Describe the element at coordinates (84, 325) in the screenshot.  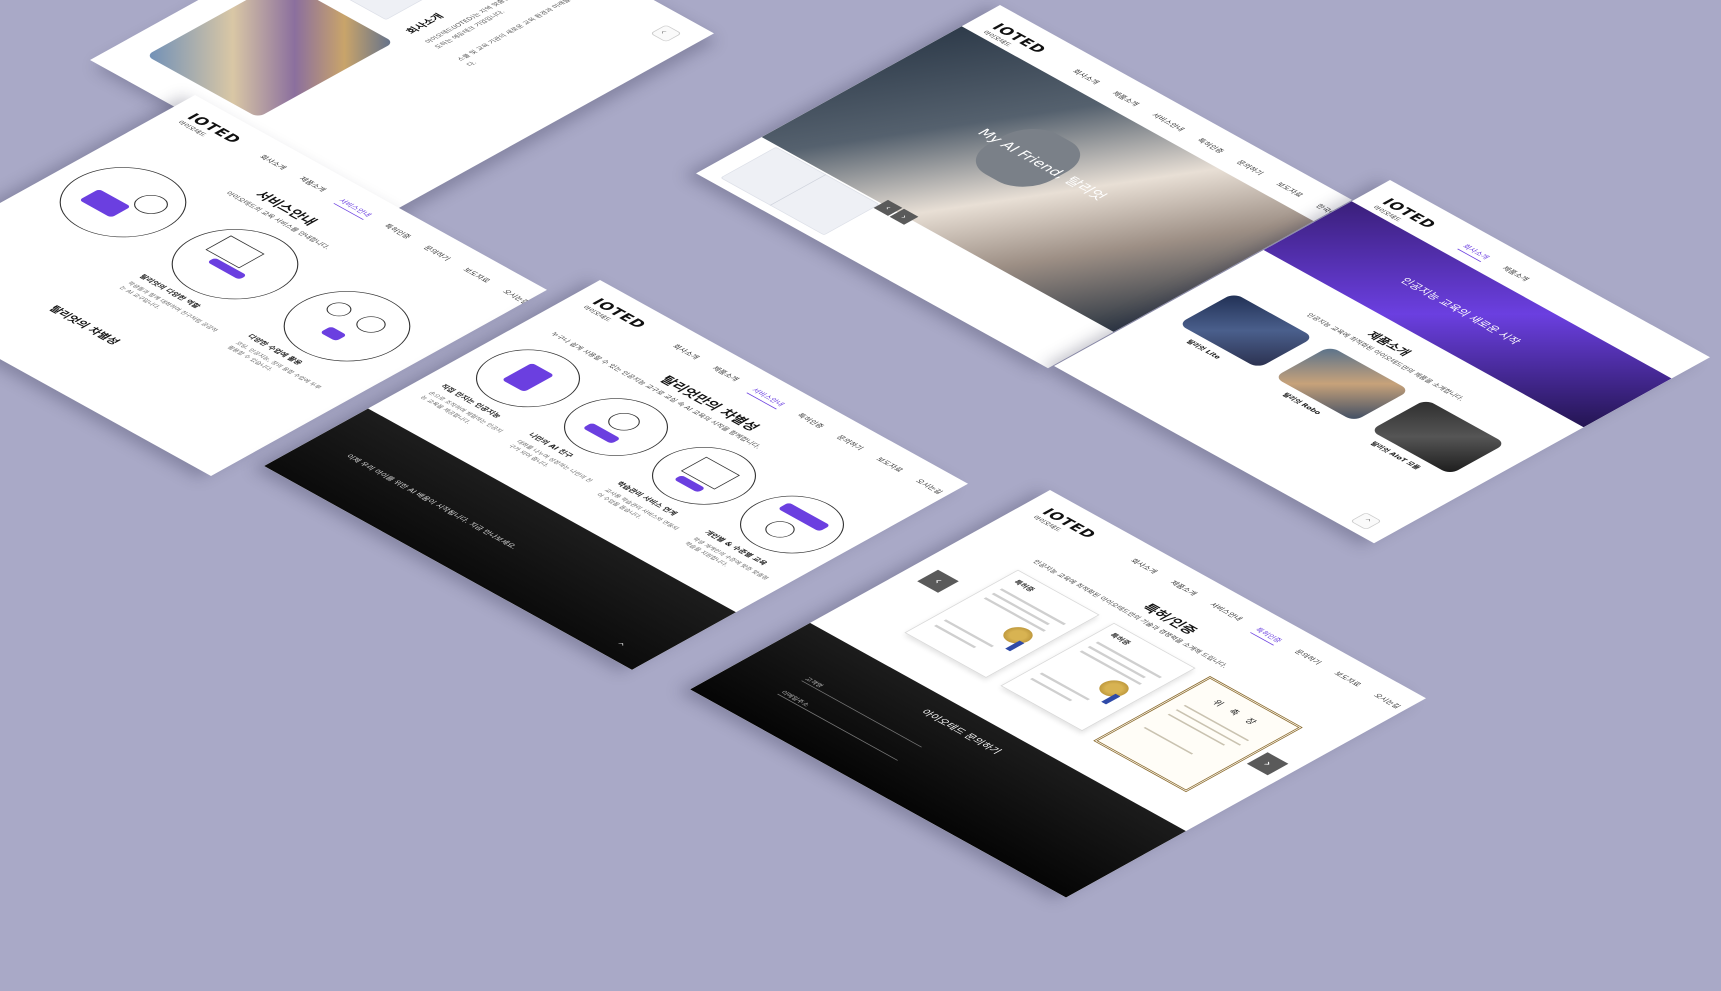
I see `service-section-2-title: 탈리엇의 차별성` at that location.